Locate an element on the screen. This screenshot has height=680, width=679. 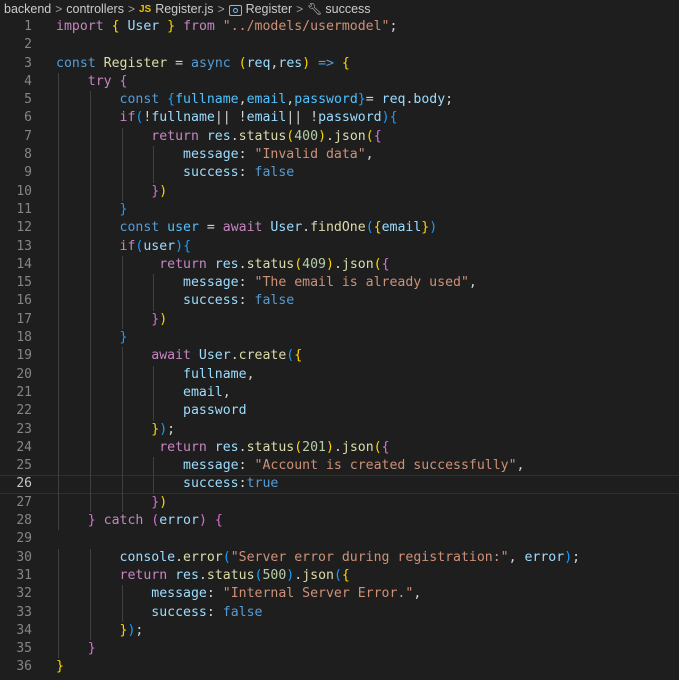
code-line: 33 success: false is located at coordinates (339, 612).